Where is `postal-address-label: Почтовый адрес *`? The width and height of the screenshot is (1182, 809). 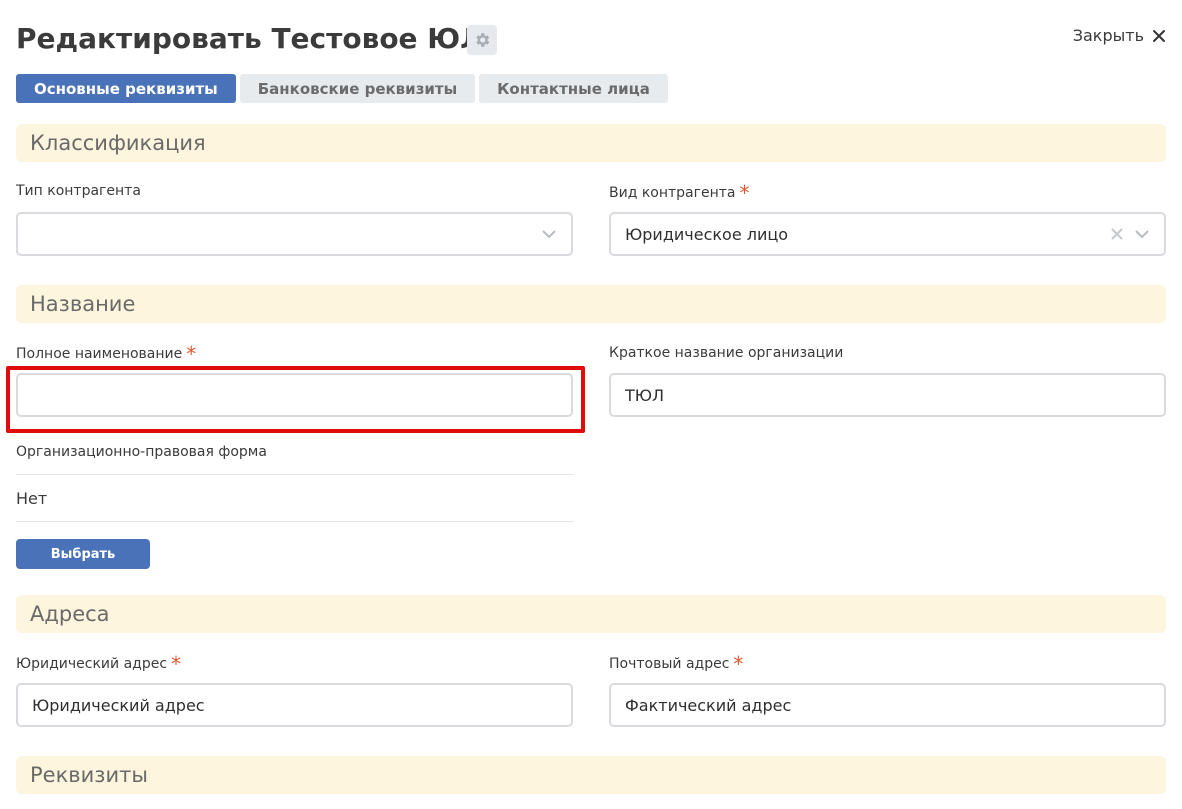 postal-address-label: Почтовый адрес * is located at coordinates (676, 664).